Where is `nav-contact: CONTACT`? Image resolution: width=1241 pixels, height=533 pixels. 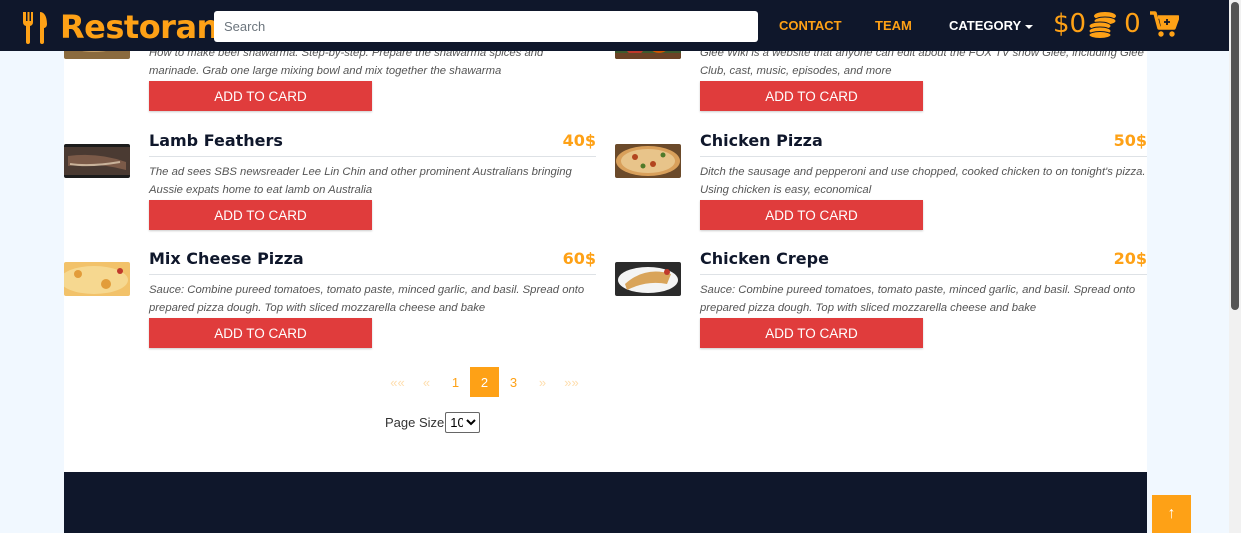 nav-contact: CONTACT is located at coordinates (810, 25).